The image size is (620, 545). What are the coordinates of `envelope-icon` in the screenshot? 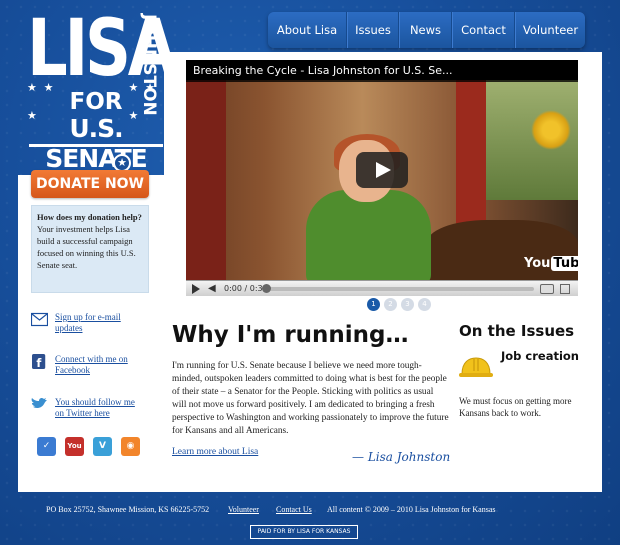 It's located at (39, 319).